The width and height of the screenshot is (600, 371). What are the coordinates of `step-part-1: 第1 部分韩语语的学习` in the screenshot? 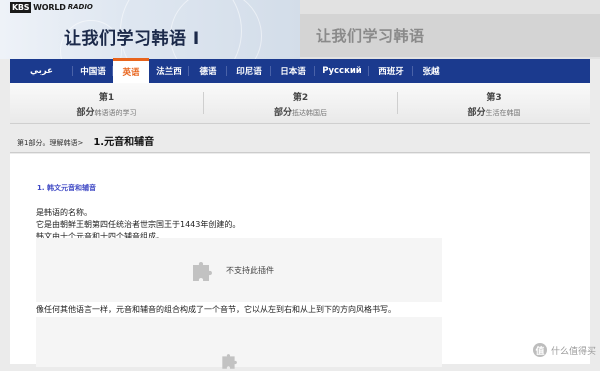 It's located at (106, 103).